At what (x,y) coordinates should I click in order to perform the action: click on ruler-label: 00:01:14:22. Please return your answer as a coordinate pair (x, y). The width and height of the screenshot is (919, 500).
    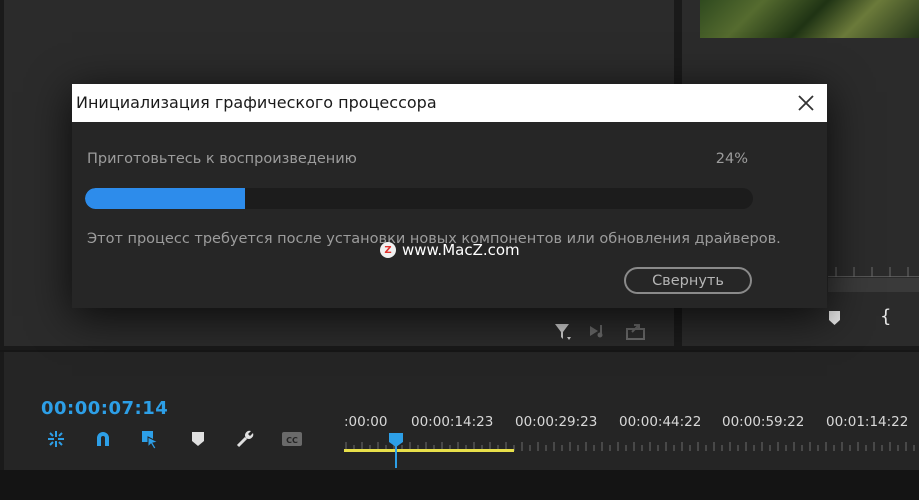
    Looking at the image, I should click on (867, 422).